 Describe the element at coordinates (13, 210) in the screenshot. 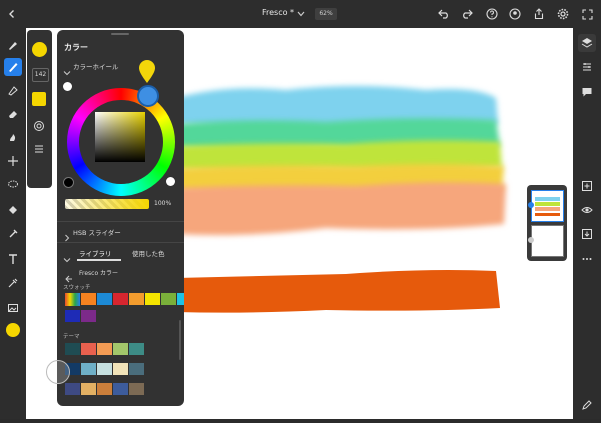

I see `fill-icon` at that location.